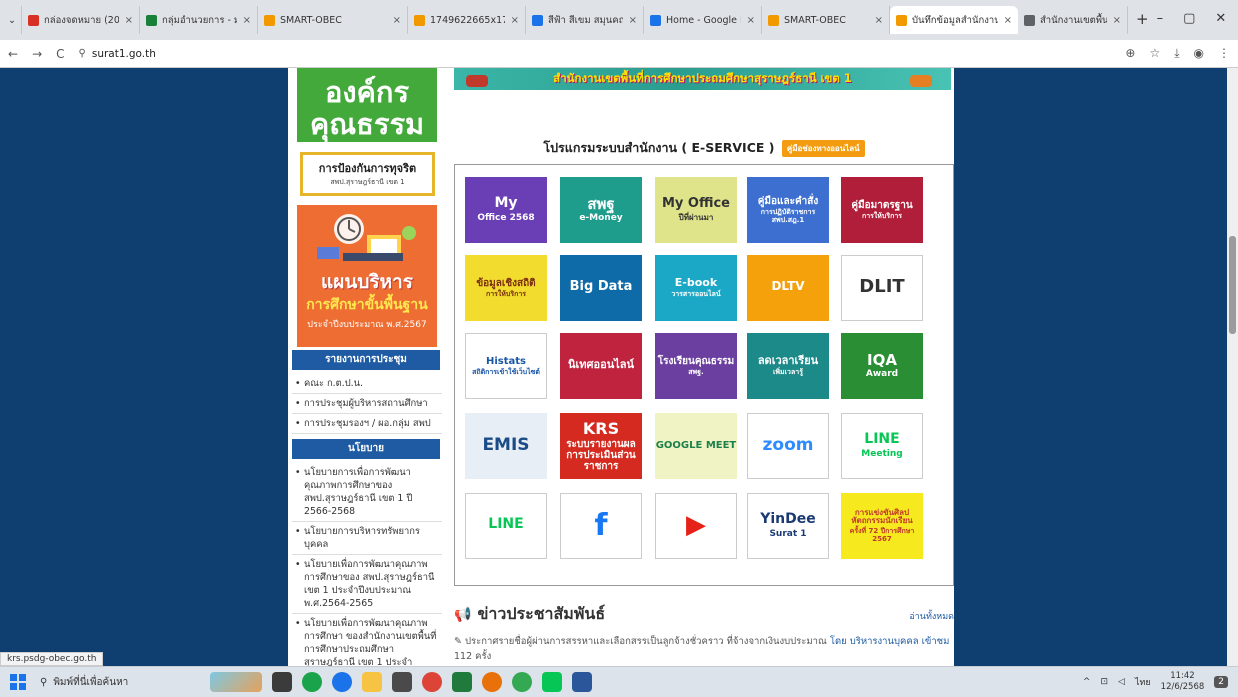 The width and height of the screenshot is (1238, 697). I want to click on tab-title: สำนักงานเขตพื้นที่การศึ, so click(1073, 20).